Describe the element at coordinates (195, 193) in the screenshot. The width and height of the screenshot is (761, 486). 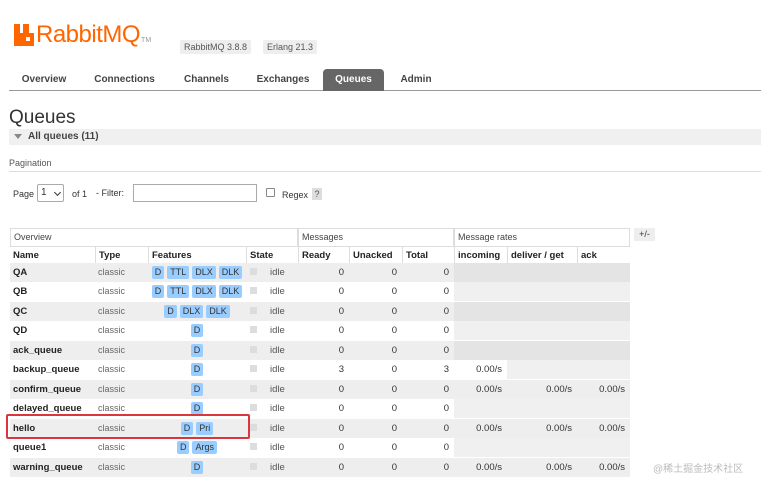
I see `filter-input` at that location.